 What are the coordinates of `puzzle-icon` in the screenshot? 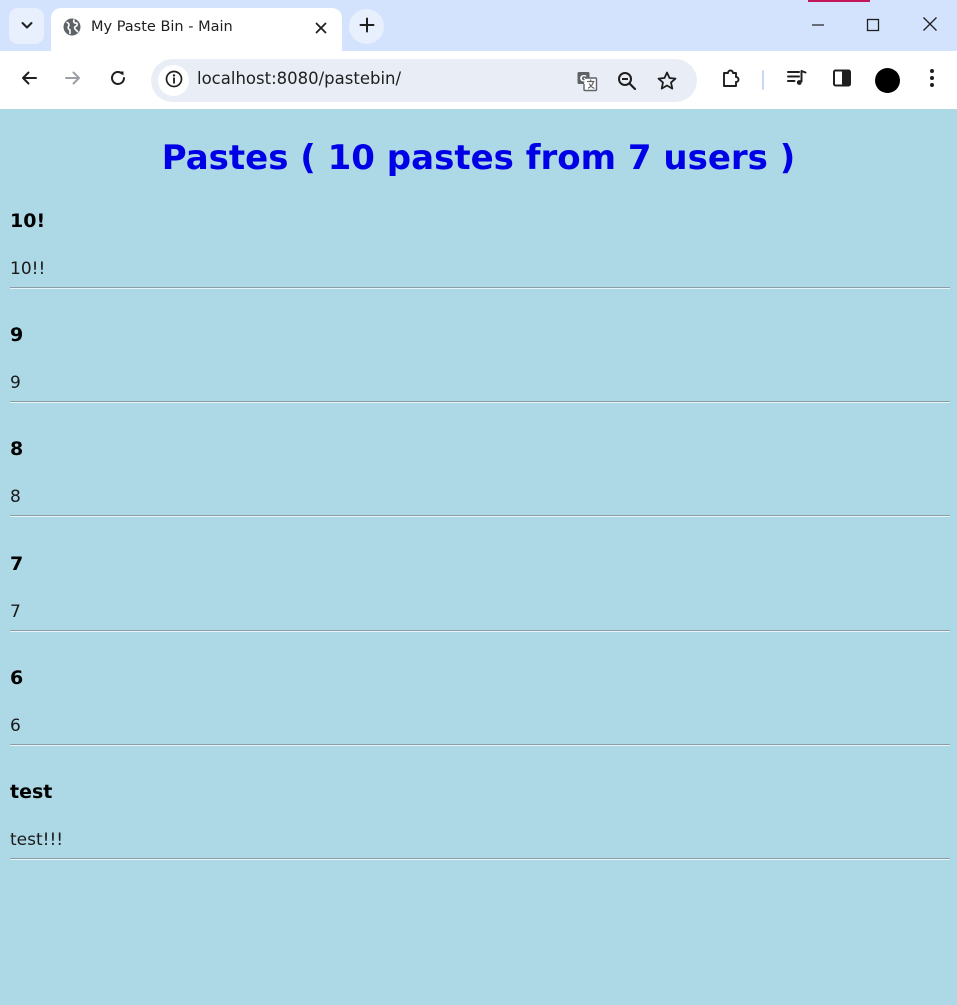 It's located at (731, 80).